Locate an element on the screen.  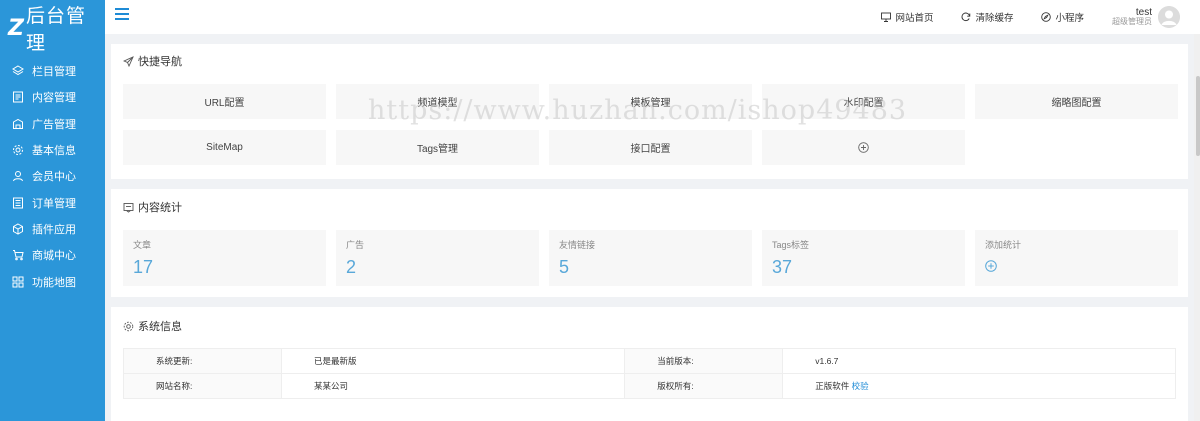
sidebar-item-label: 功能地图 is located at coordinates (54, 282).